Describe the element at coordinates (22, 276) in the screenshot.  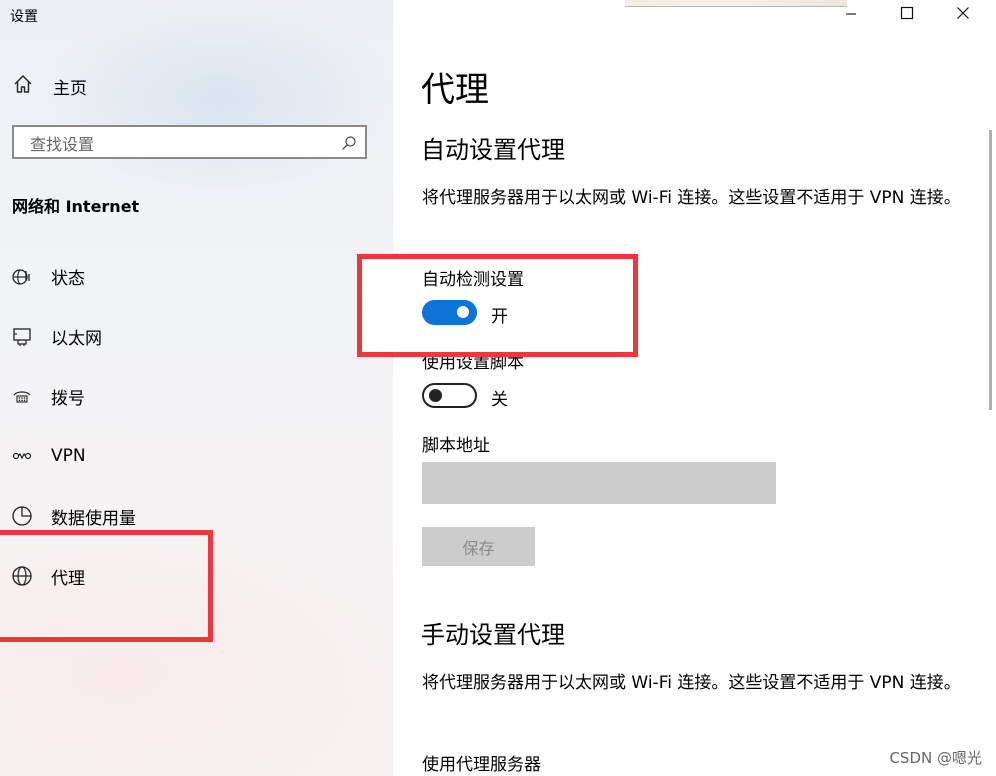
I see `status-icon` at that location.